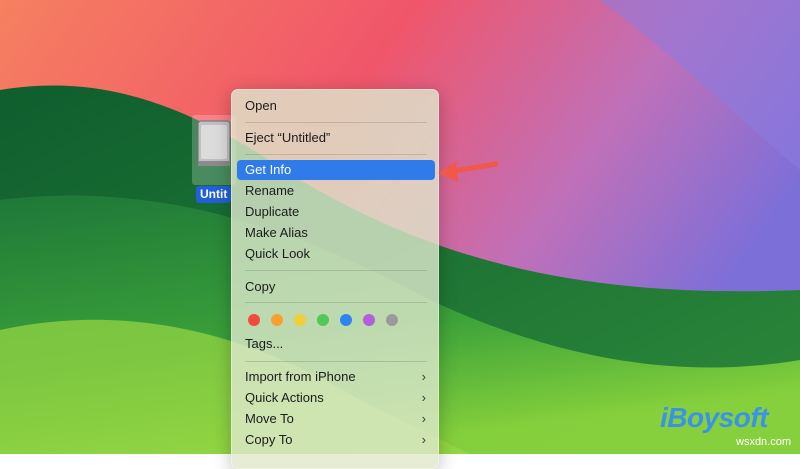 The width and height of the screenshot is (800, 469). Describe the element at coordinates (369, 320) in the screenshot. I see `tag-purple-icon` at that location.